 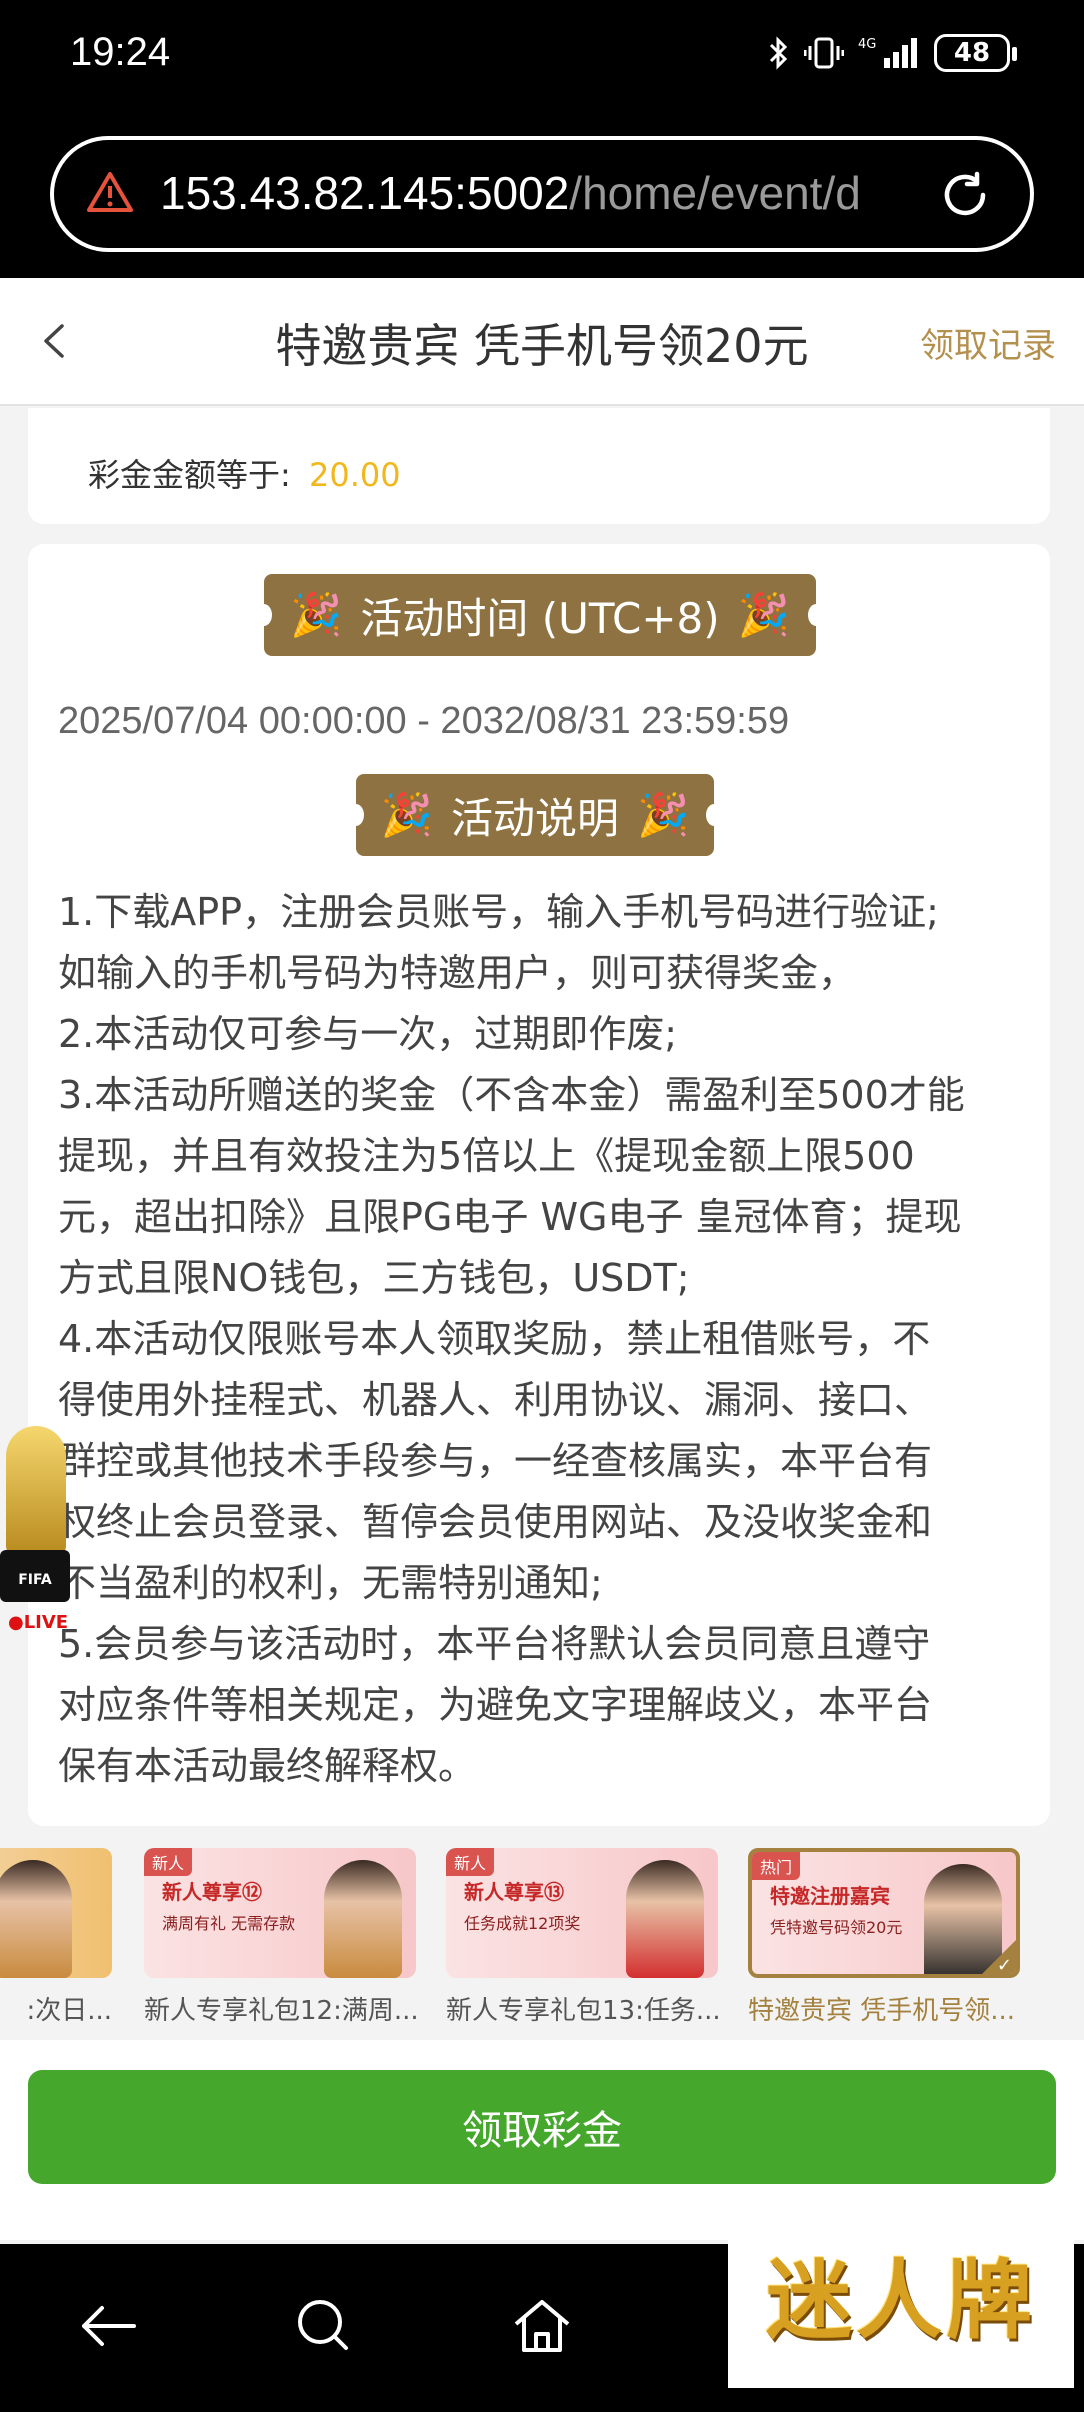 I want to click on bonus-label: 彩金金额等于:, so click(x=189, y=475).